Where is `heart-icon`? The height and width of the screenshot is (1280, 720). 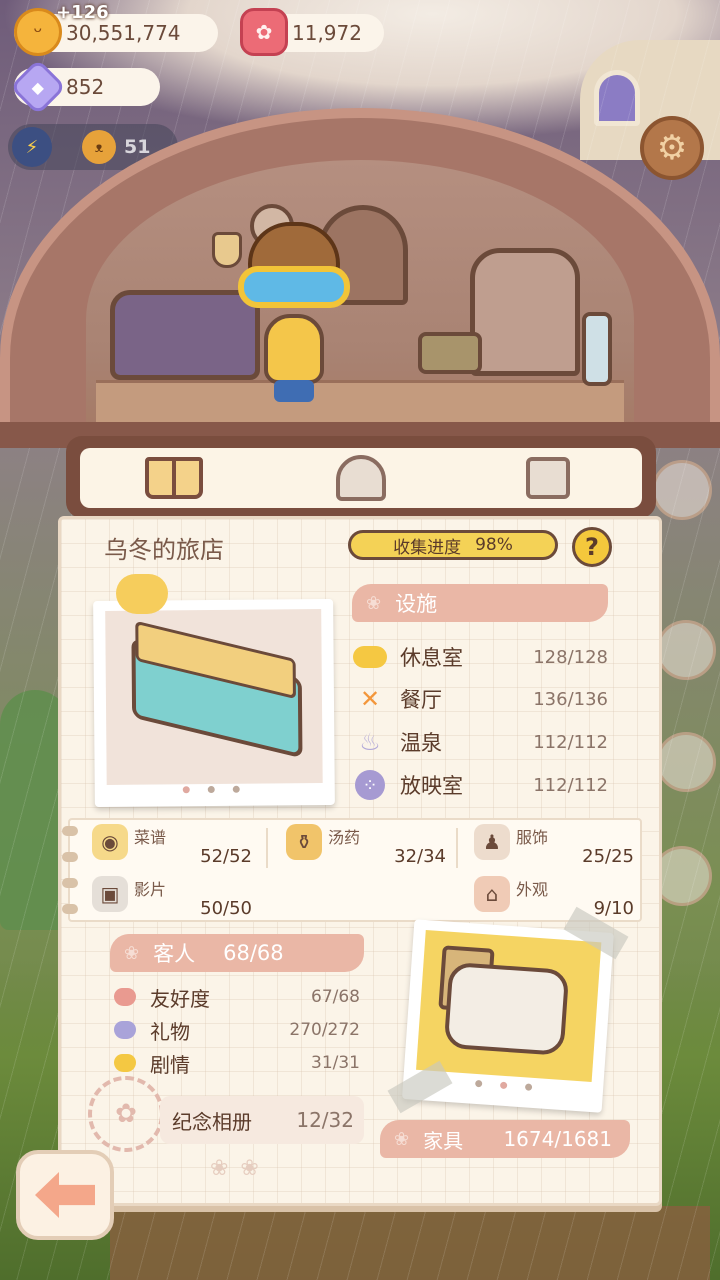
heart-icon is located at coordinates (125, 997).